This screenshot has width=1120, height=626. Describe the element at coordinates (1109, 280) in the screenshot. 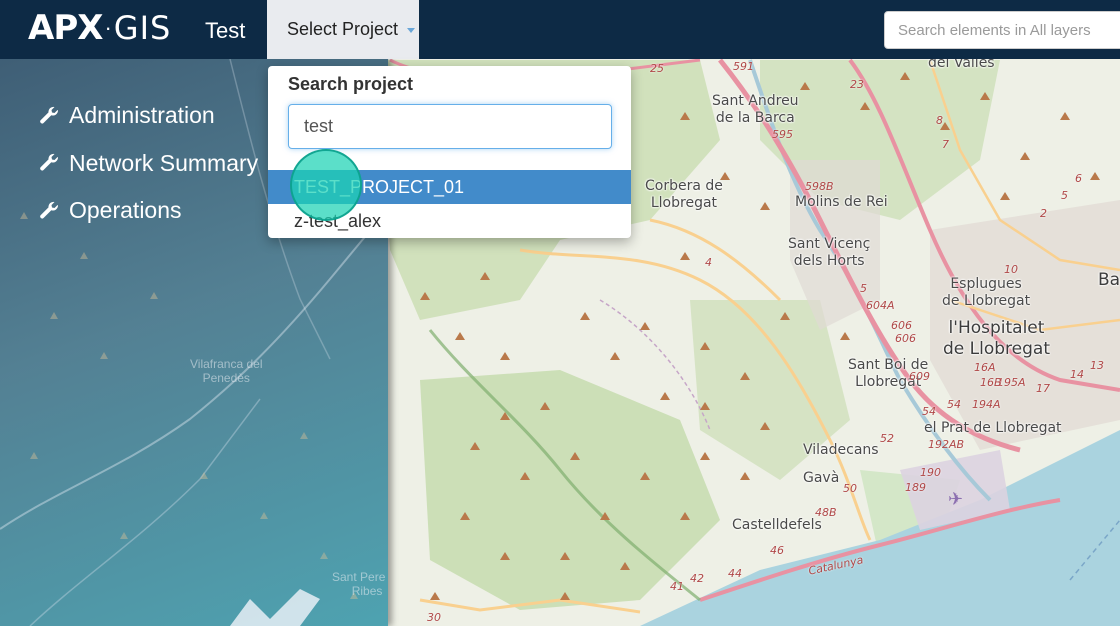

I see `map-label-ba: Ba` at that location.